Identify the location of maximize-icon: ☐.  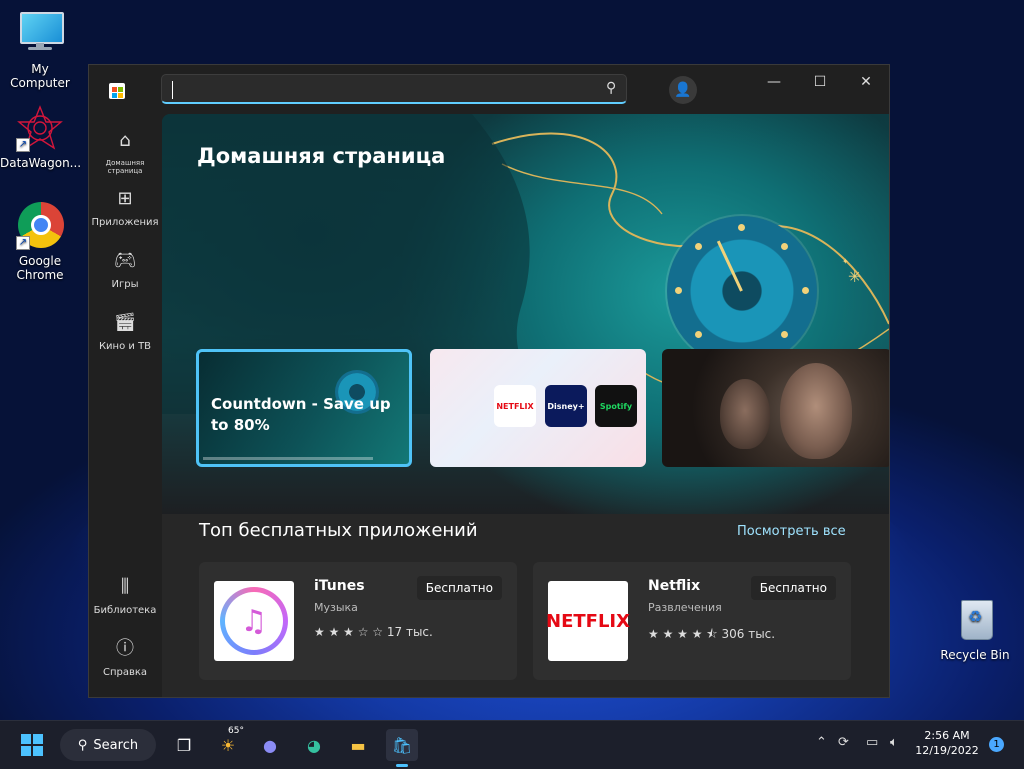
(820, 82).